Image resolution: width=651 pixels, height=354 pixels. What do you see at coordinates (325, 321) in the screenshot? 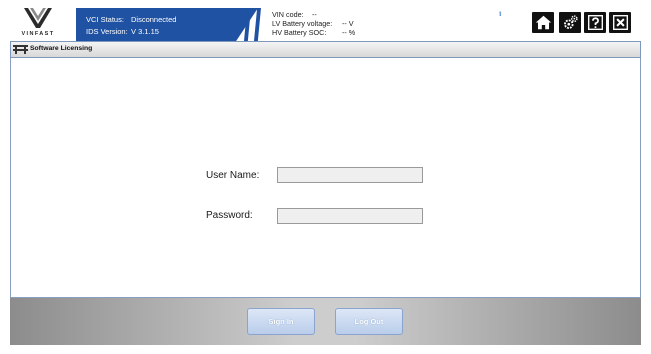
I see `footer-bar: Sign In Log Out` at bounding box center [325, 321].